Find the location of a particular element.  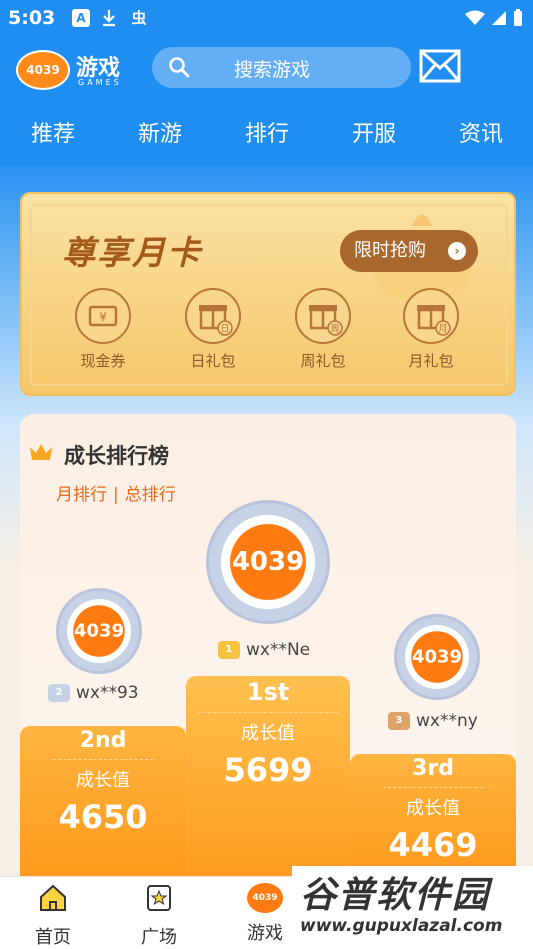

username-first: 1 wx**Ne is located at coordinates (264, 650).